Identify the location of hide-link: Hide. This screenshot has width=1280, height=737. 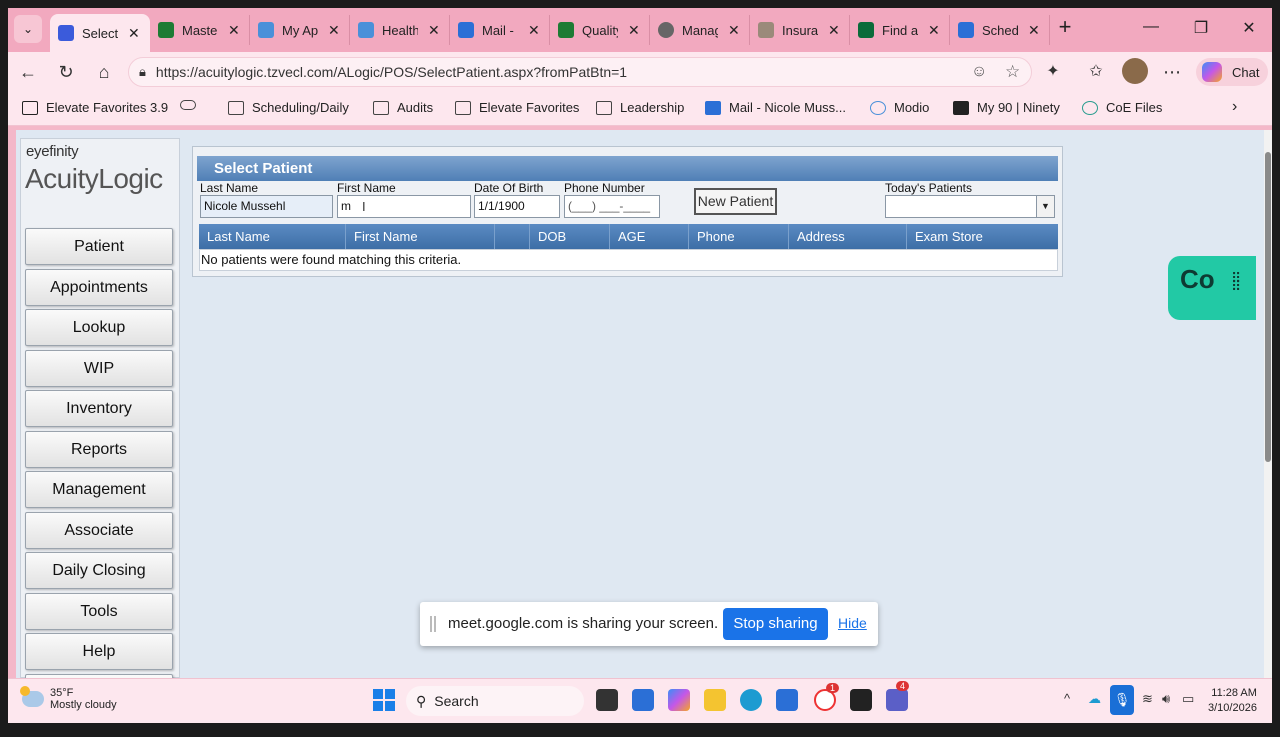
(852, 623).